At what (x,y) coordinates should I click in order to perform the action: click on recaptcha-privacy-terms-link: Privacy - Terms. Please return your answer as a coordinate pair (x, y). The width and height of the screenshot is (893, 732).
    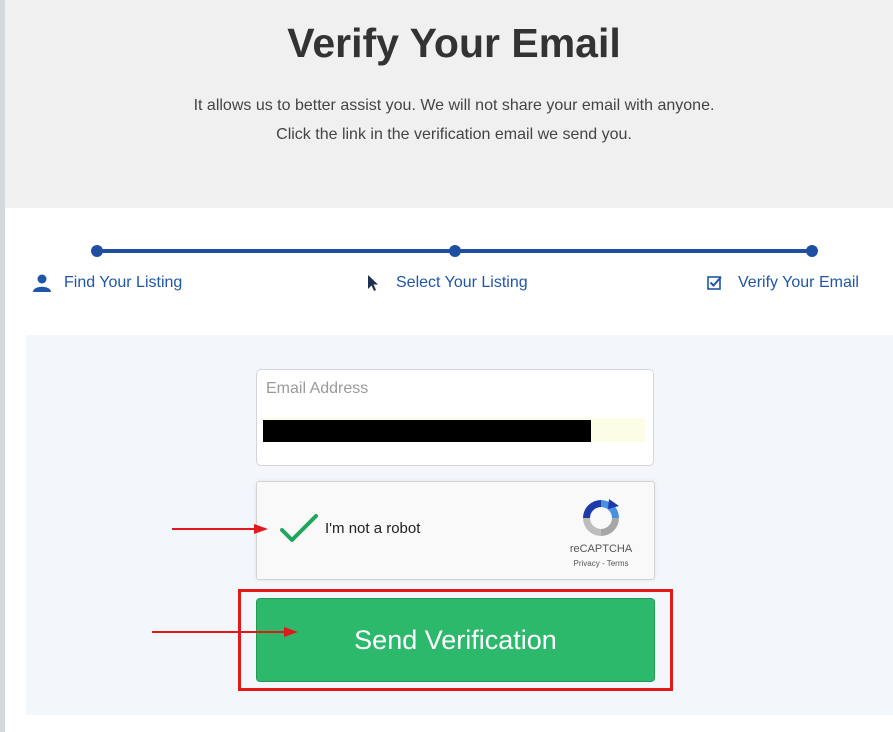
    Looking at the image, I should click on (601, 563).